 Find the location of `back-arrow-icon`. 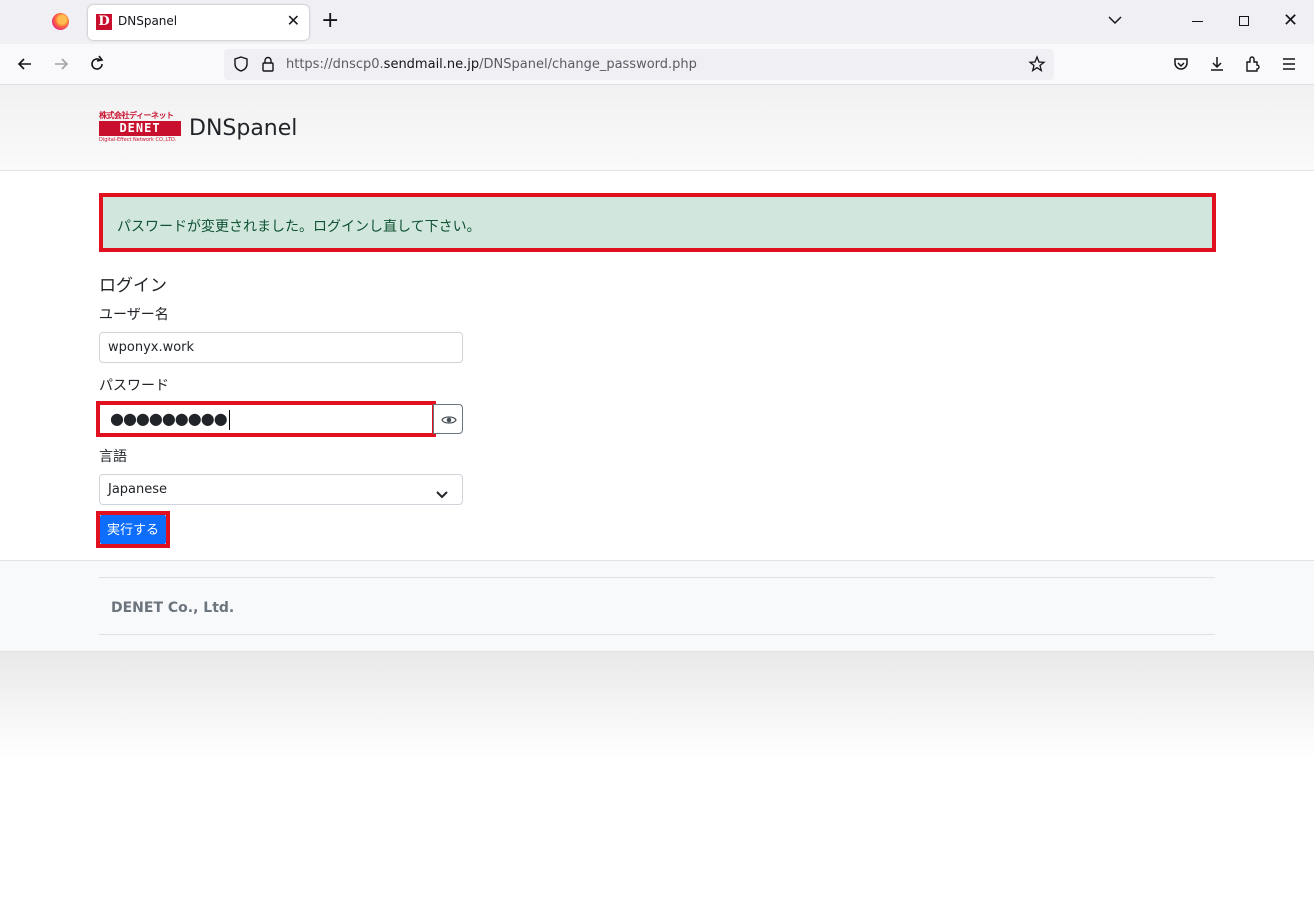

back-arrow-icon is located at coordinates (25, 64).